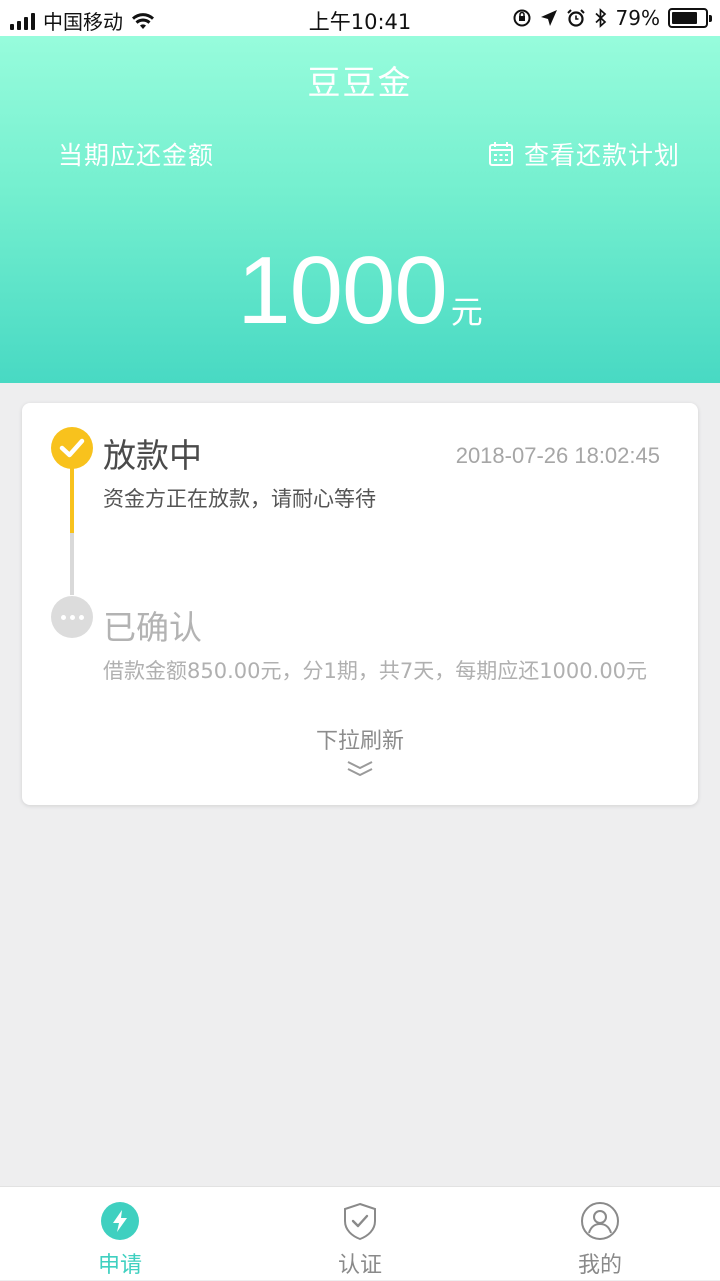  I want to click on view-plan-link: 查看还款计划, so click(584, 154).